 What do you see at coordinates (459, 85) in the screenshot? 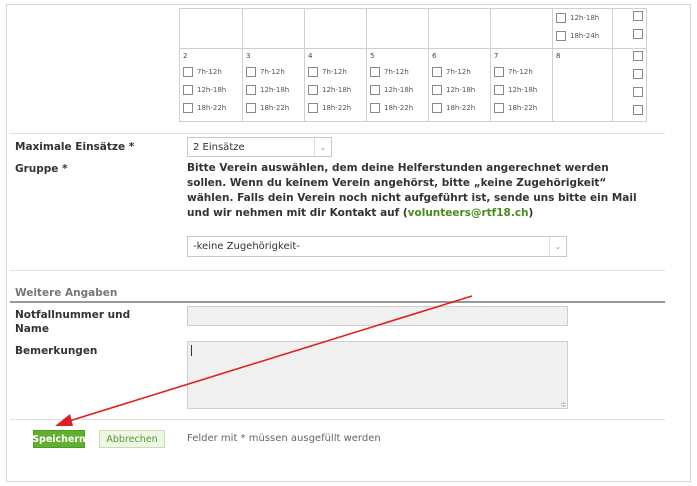
I see `calendar-day-cell: 6 7h-12h 12h-18h 18h-22h` at bounding box center [459, 85].